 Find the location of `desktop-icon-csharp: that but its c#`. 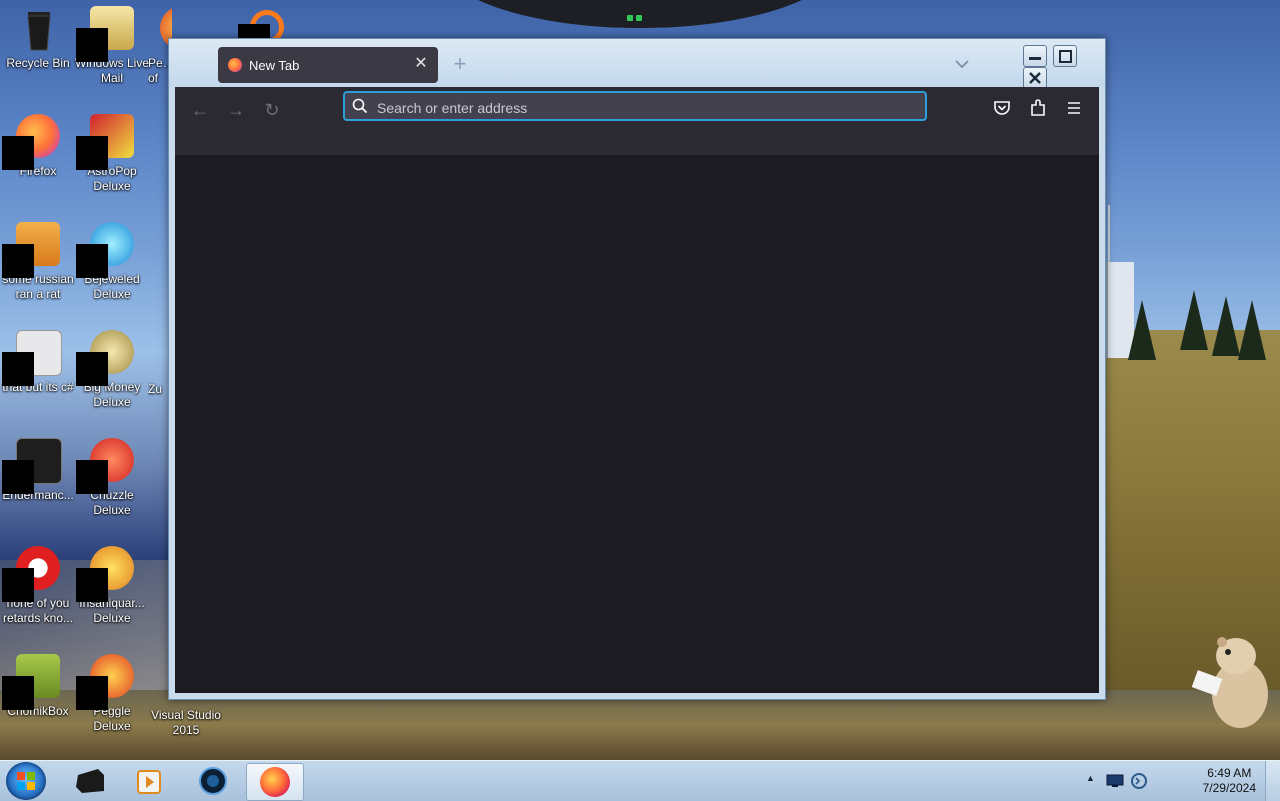

desktop-icon-csharp: that but its c# is located at coordinates (38, 362).